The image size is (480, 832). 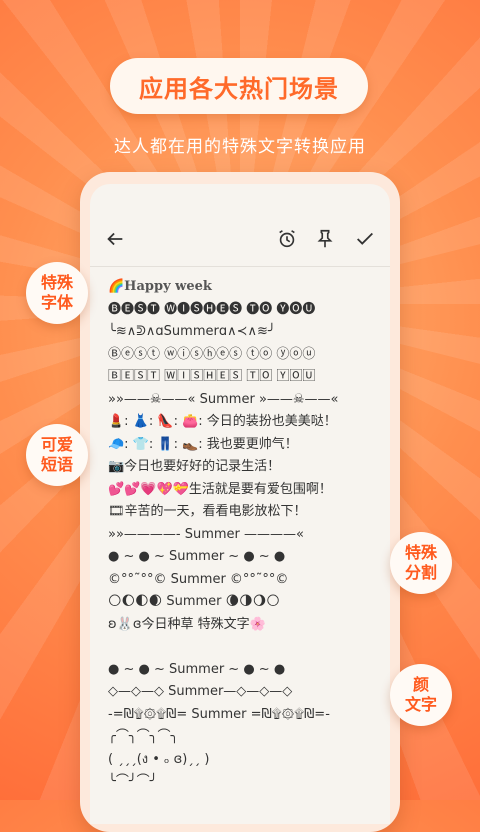 I want to click on alarm-clock-icon, so click(x=287, y=239).